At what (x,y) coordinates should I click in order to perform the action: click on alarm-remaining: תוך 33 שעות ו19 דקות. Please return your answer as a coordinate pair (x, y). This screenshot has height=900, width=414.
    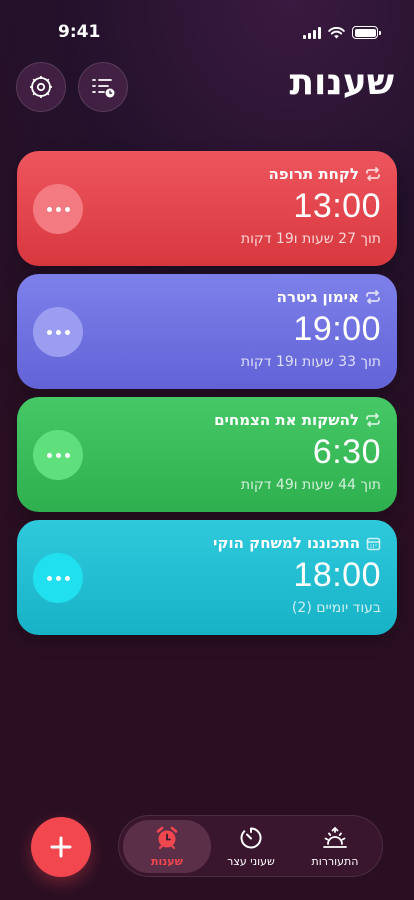
    Looking at the image, I should click on (310, 362).